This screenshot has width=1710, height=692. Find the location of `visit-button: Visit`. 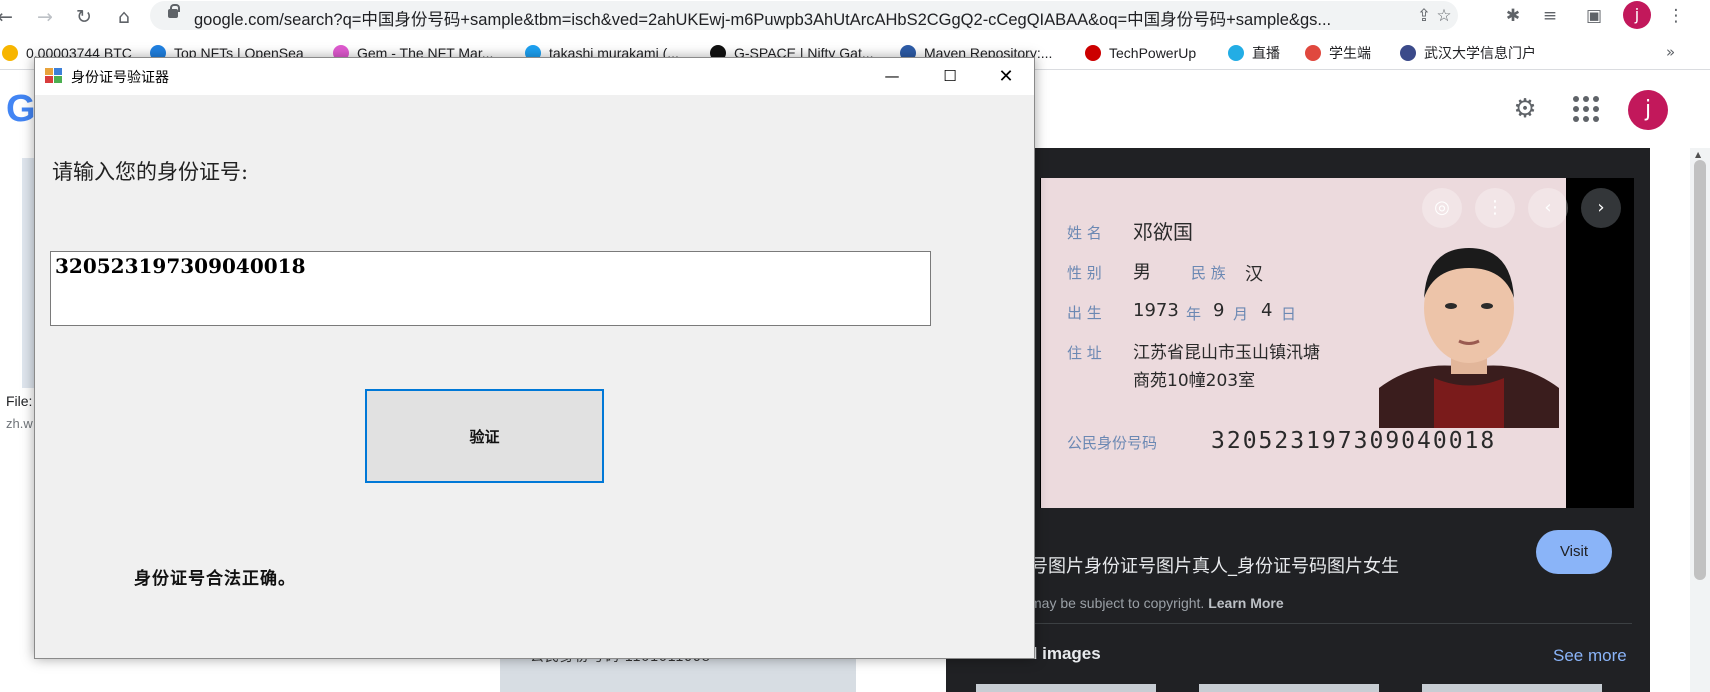

visit-button: Visit is located at coordinates (1574, 552).